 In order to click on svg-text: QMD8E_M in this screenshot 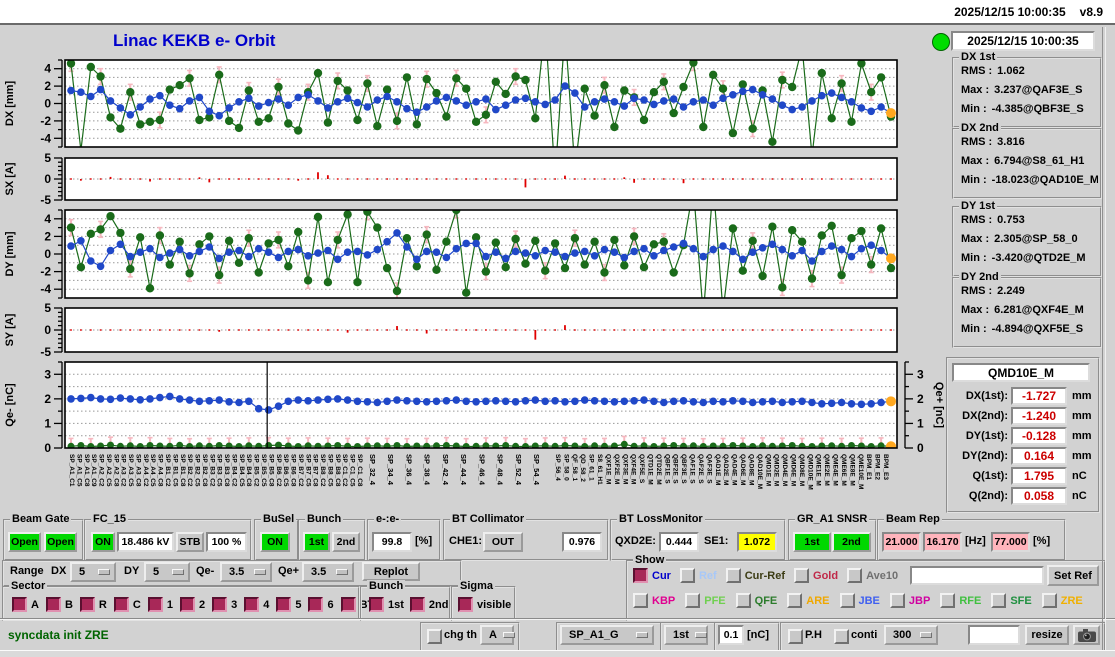, I will do `click(801, 470)`.